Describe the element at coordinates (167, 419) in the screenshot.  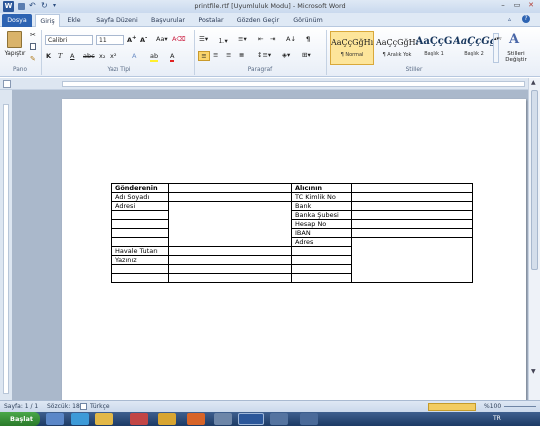
I see `chrome-icon` at that location.